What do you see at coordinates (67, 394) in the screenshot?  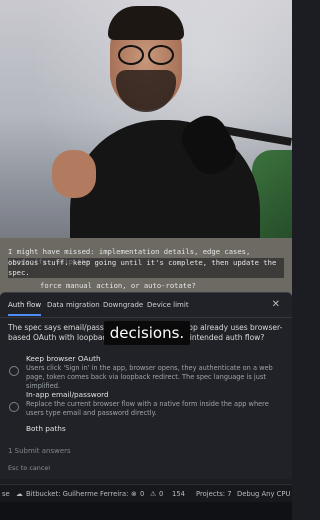 I see `option-title: In-app email/password` at bounding box center [67, 394].